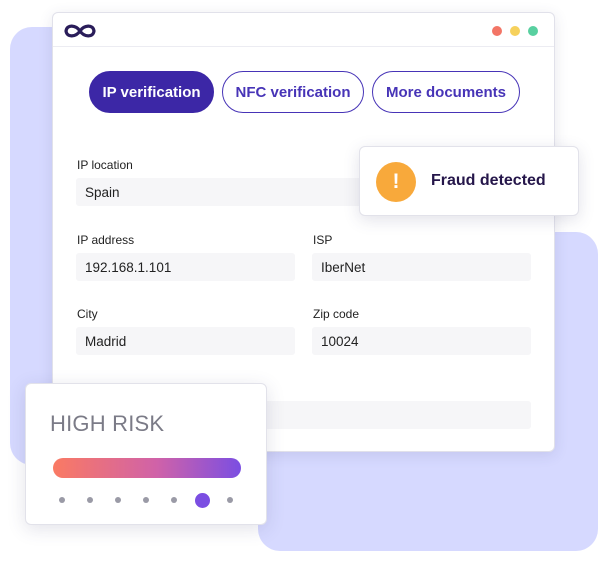  What do you see at coordinates (80, 31) in the screenshot?
I see `infinity-logo-icon` at bounding box center [80, 31].